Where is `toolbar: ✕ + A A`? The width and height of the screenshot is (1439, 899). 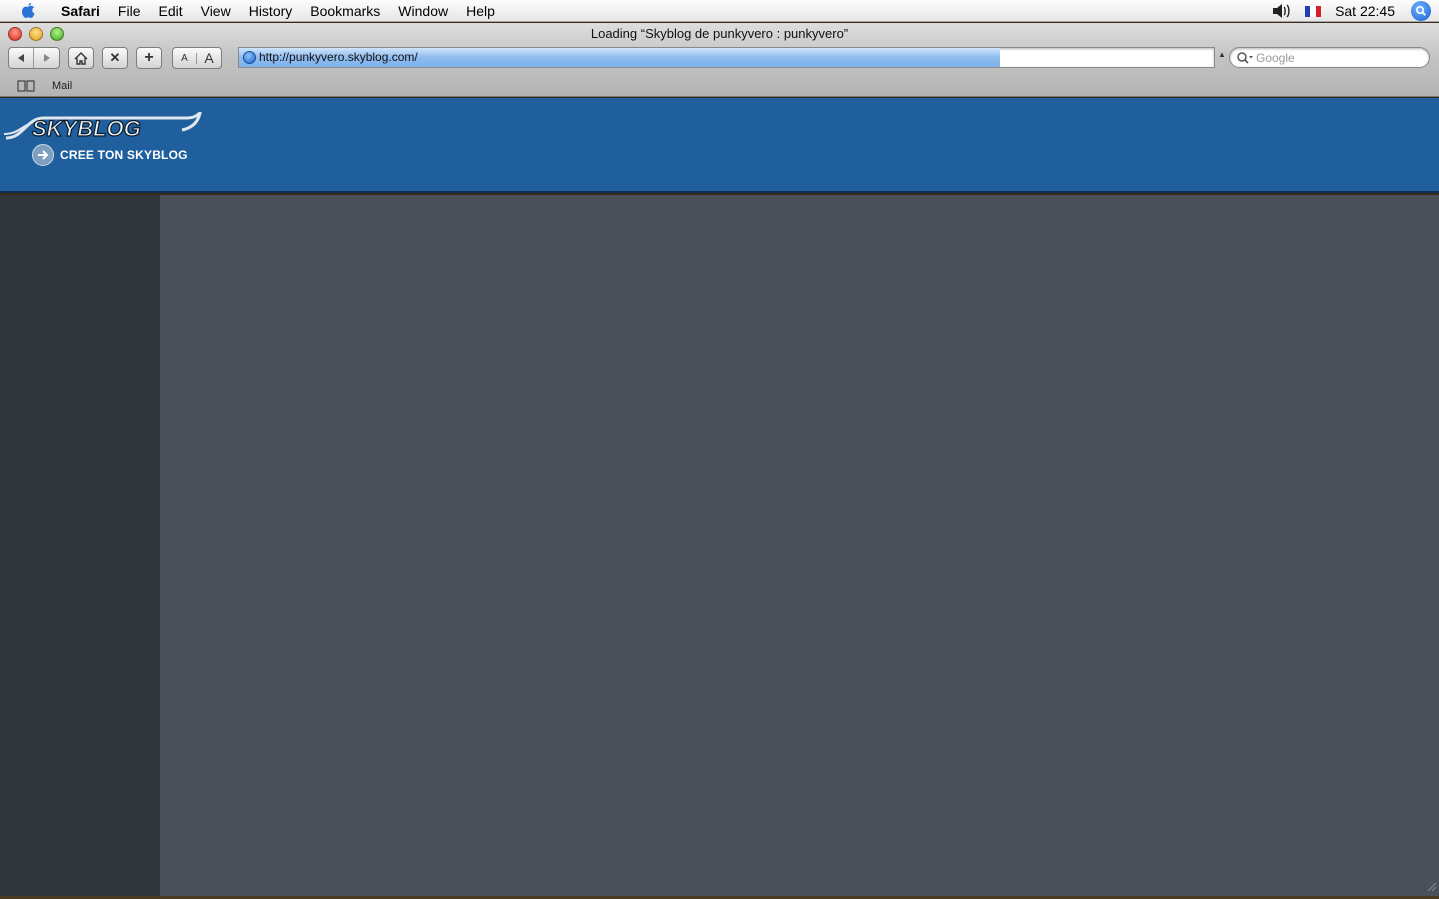 toolbar: ✕ + A A is located at coordinates (115, 58).